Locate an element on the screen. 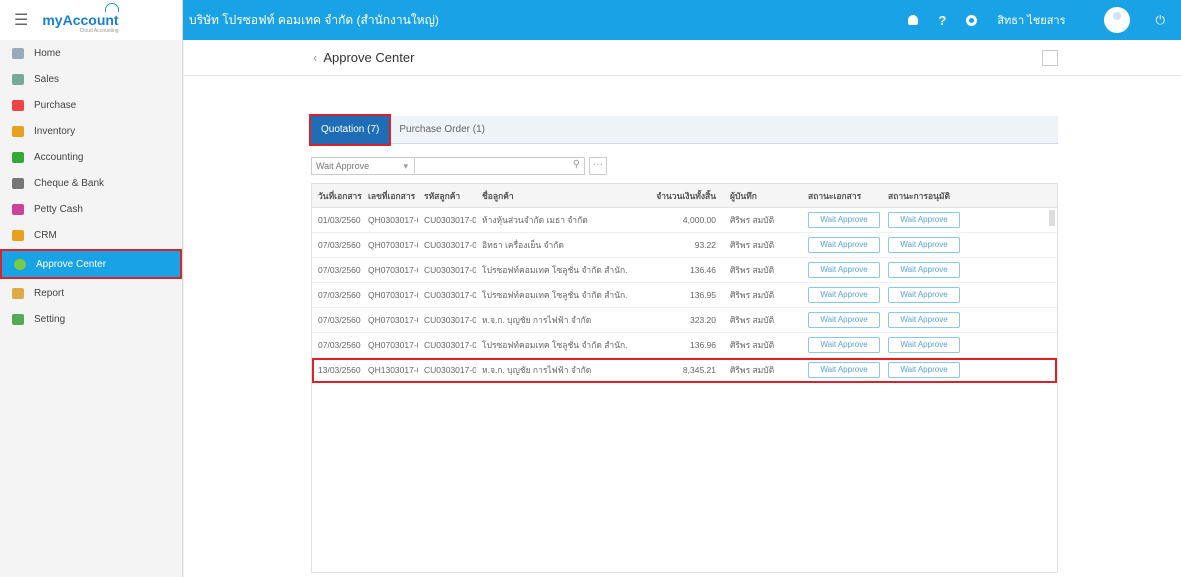 The image size is (1181, 577). sidebar-item-petty-cash: Petty Cash is located at coordinates (91, 209).